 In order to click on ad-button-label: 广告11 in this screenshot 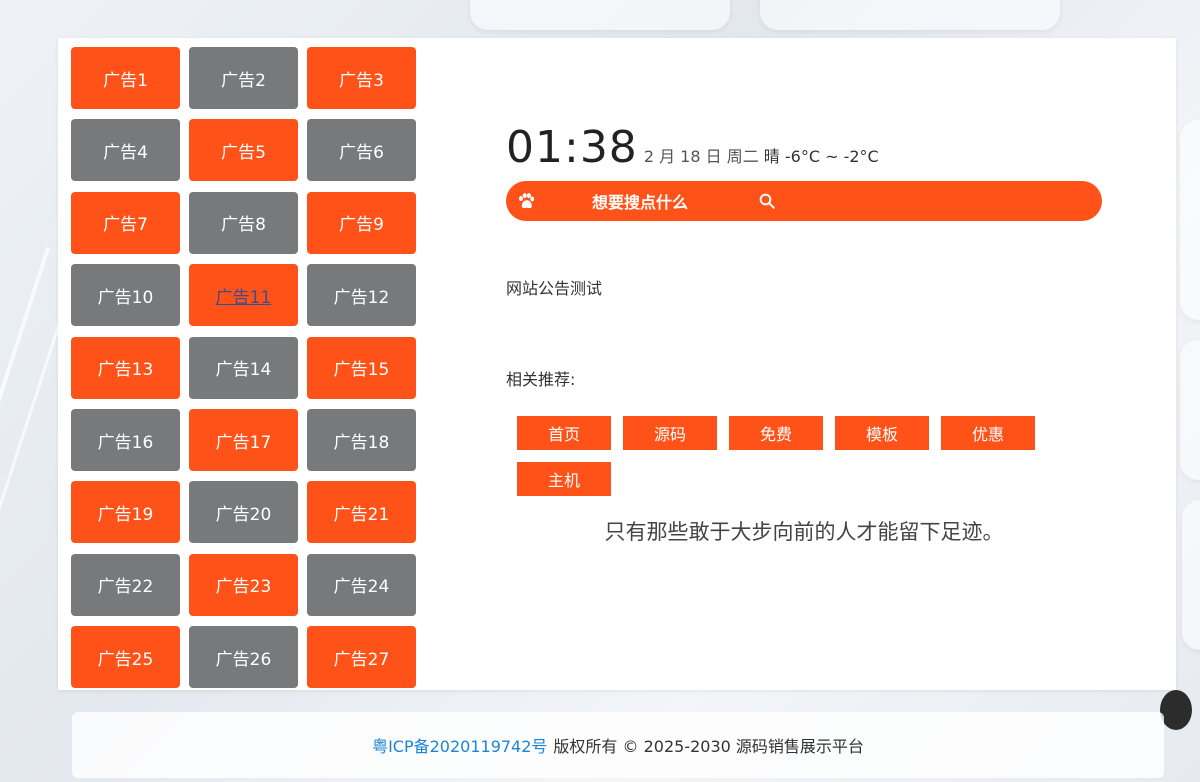, I will do `click(243, 297)`.